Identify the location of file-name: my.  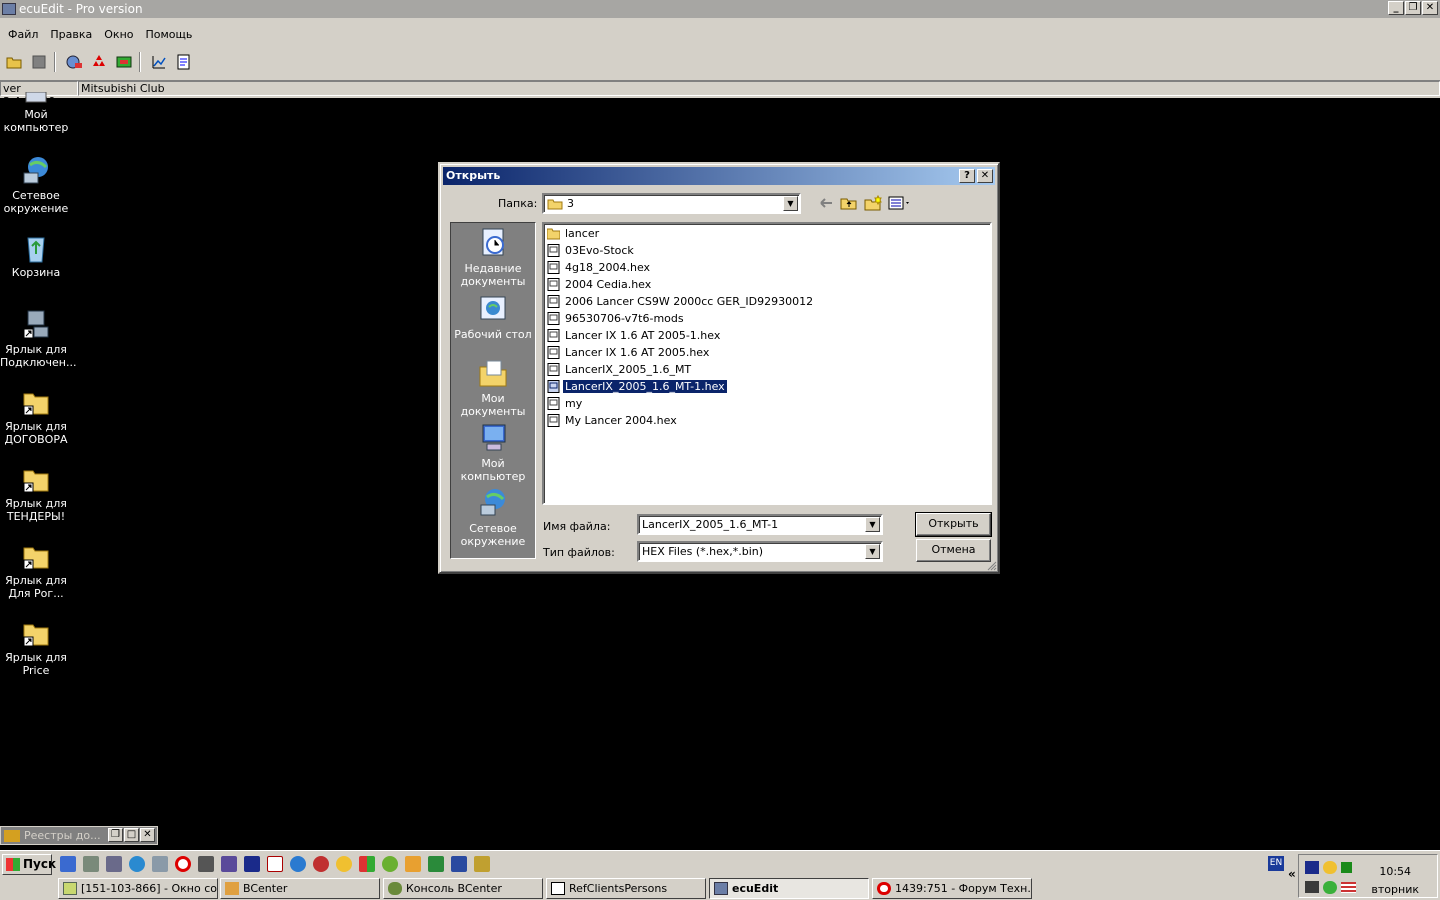
(574, 403).